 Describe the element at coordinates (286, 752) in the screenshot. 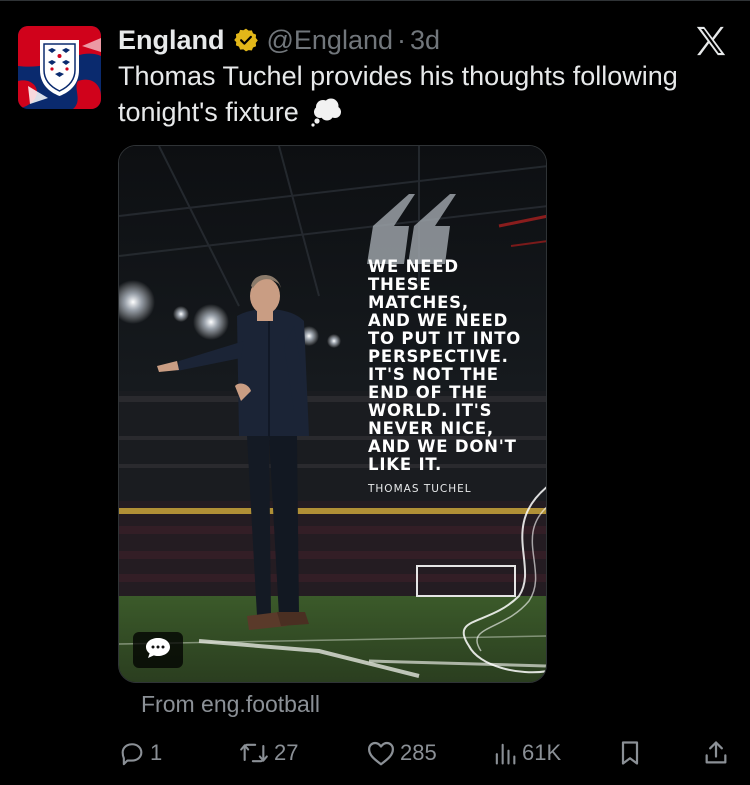

I see `repost-count: 27` at that location.